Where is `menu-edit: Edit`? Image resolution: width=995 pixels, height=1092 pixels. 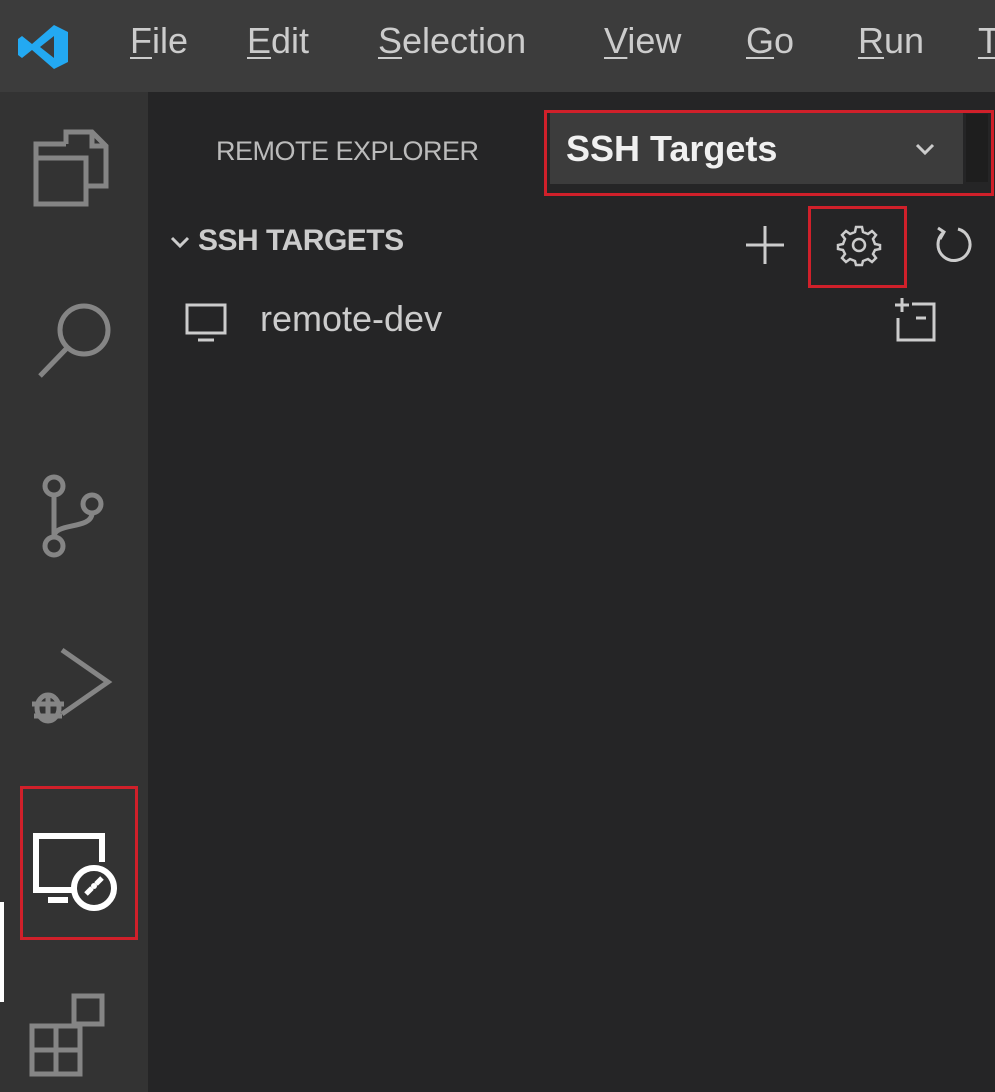 menu-edit: Edit is located at coordinates (278, 41).